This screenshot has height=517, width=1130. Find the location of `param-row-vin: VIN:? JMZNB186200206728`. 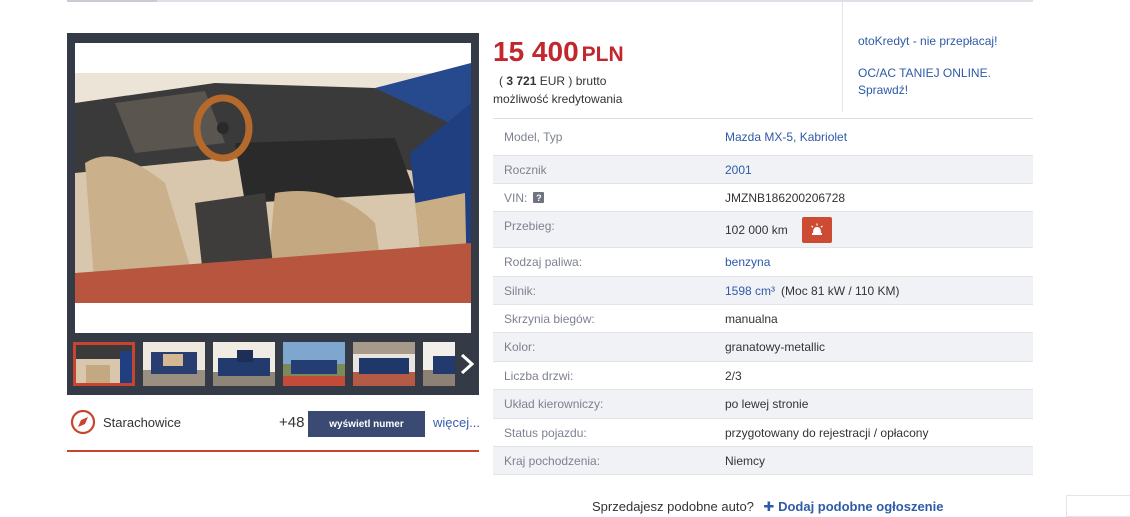

param-row-vin: VIN:? JMZNB186200206728 is located at coordinates (763, 198).